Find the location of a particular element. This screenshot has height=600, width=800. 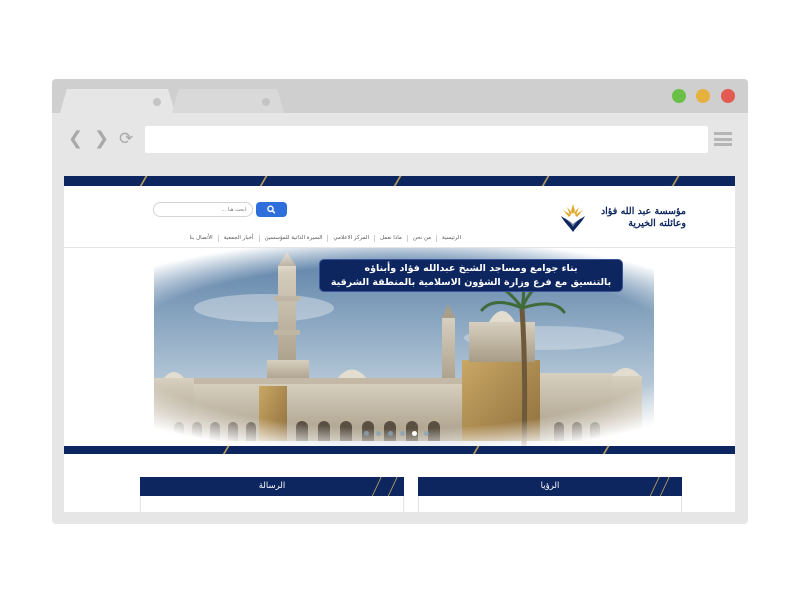

slider-dot-active is located at coordinates (414, 433).